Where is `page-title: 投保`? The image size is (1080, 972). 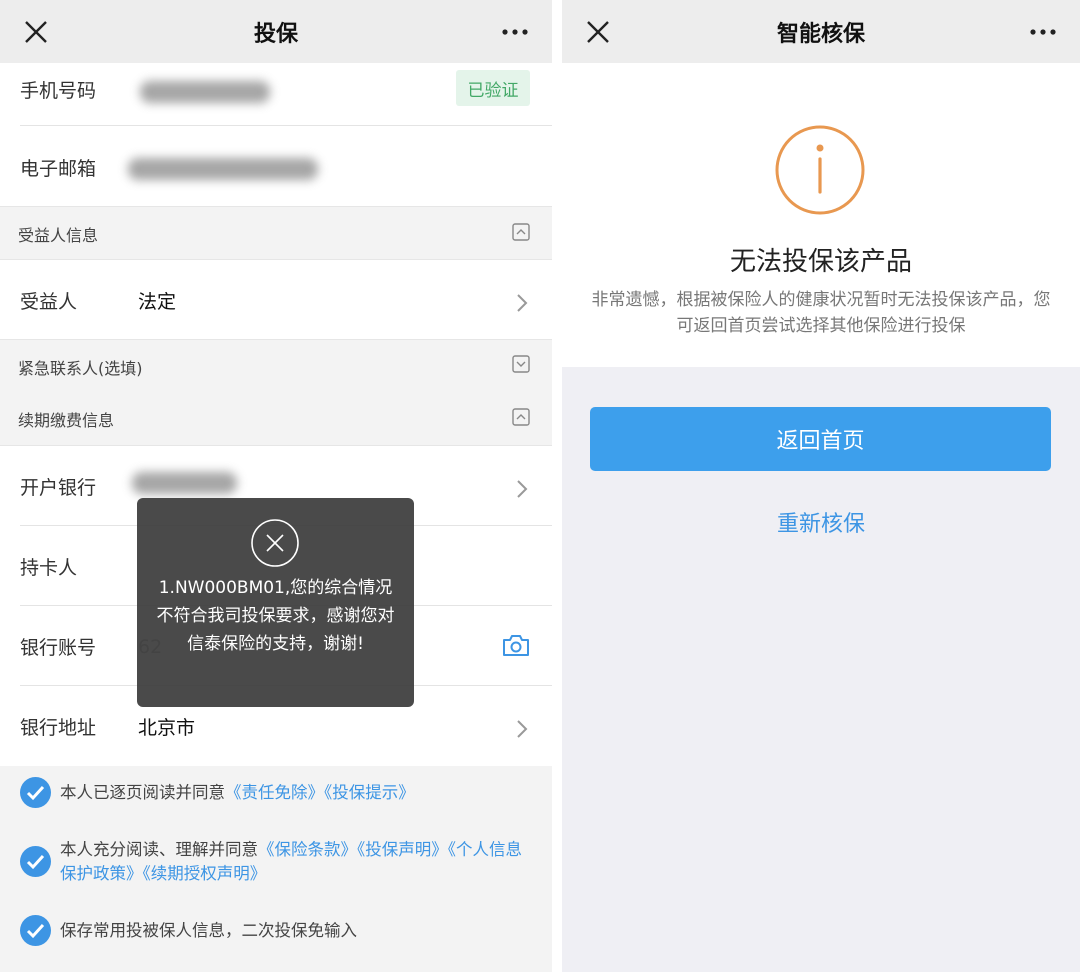
page-title: 投保 is located at coordinates (275, 34).